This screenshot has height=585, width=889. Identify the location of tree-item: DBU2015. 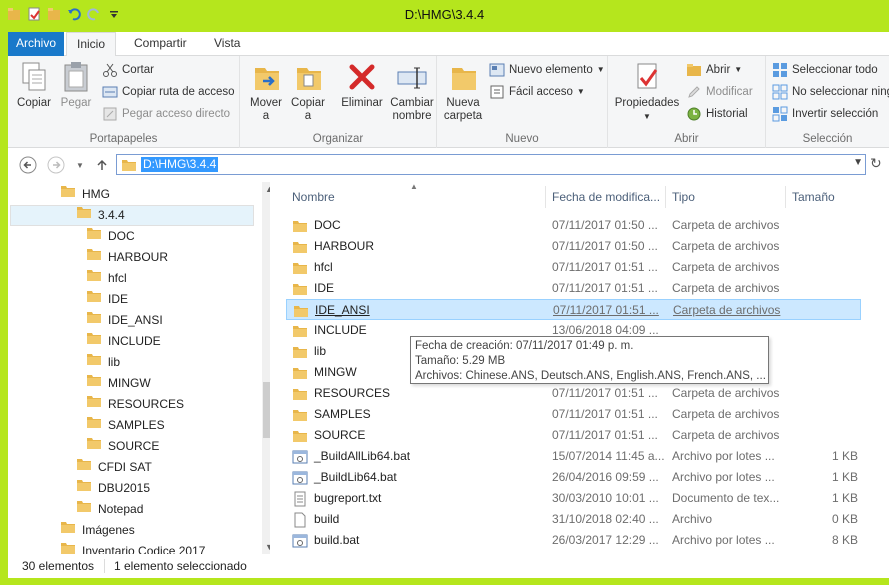
(113, 488).